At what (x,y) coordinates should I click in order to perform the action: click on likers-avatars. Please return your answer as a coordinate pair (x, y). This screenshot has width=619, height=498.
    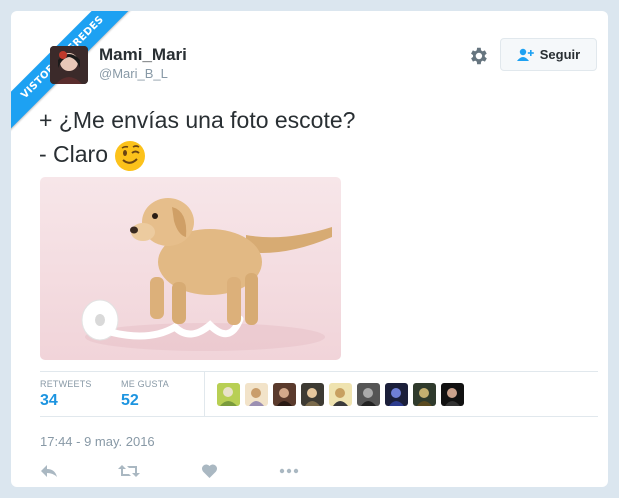
    Looking at the image, I should click on (340, 394).